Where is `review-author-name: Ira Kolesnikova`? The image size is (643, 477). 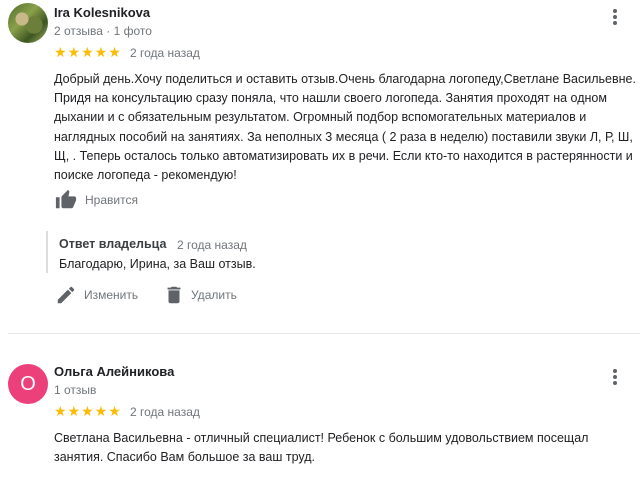 review-author-name: Ira Kolesnikova is located at coordinates (102, 12).